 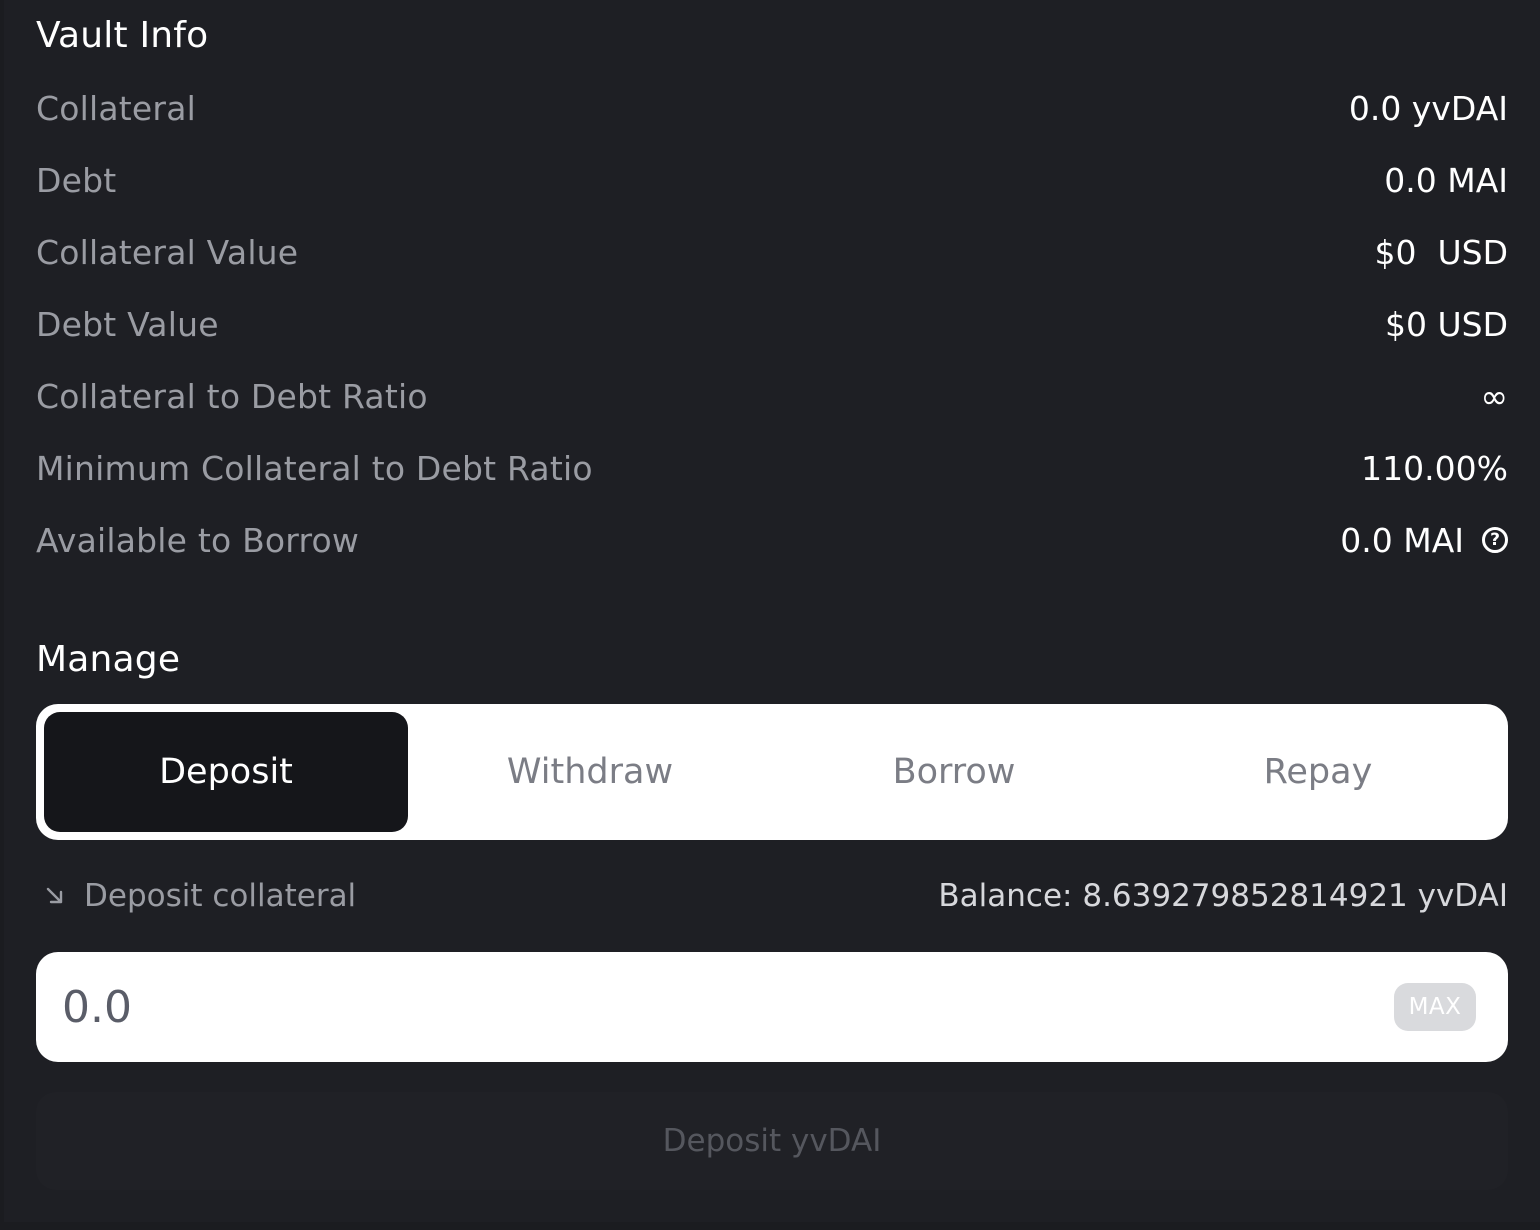 I want to click on balance-text: Balance: 8.639279852814921 yvDAI, so click(x=1223, y=896).